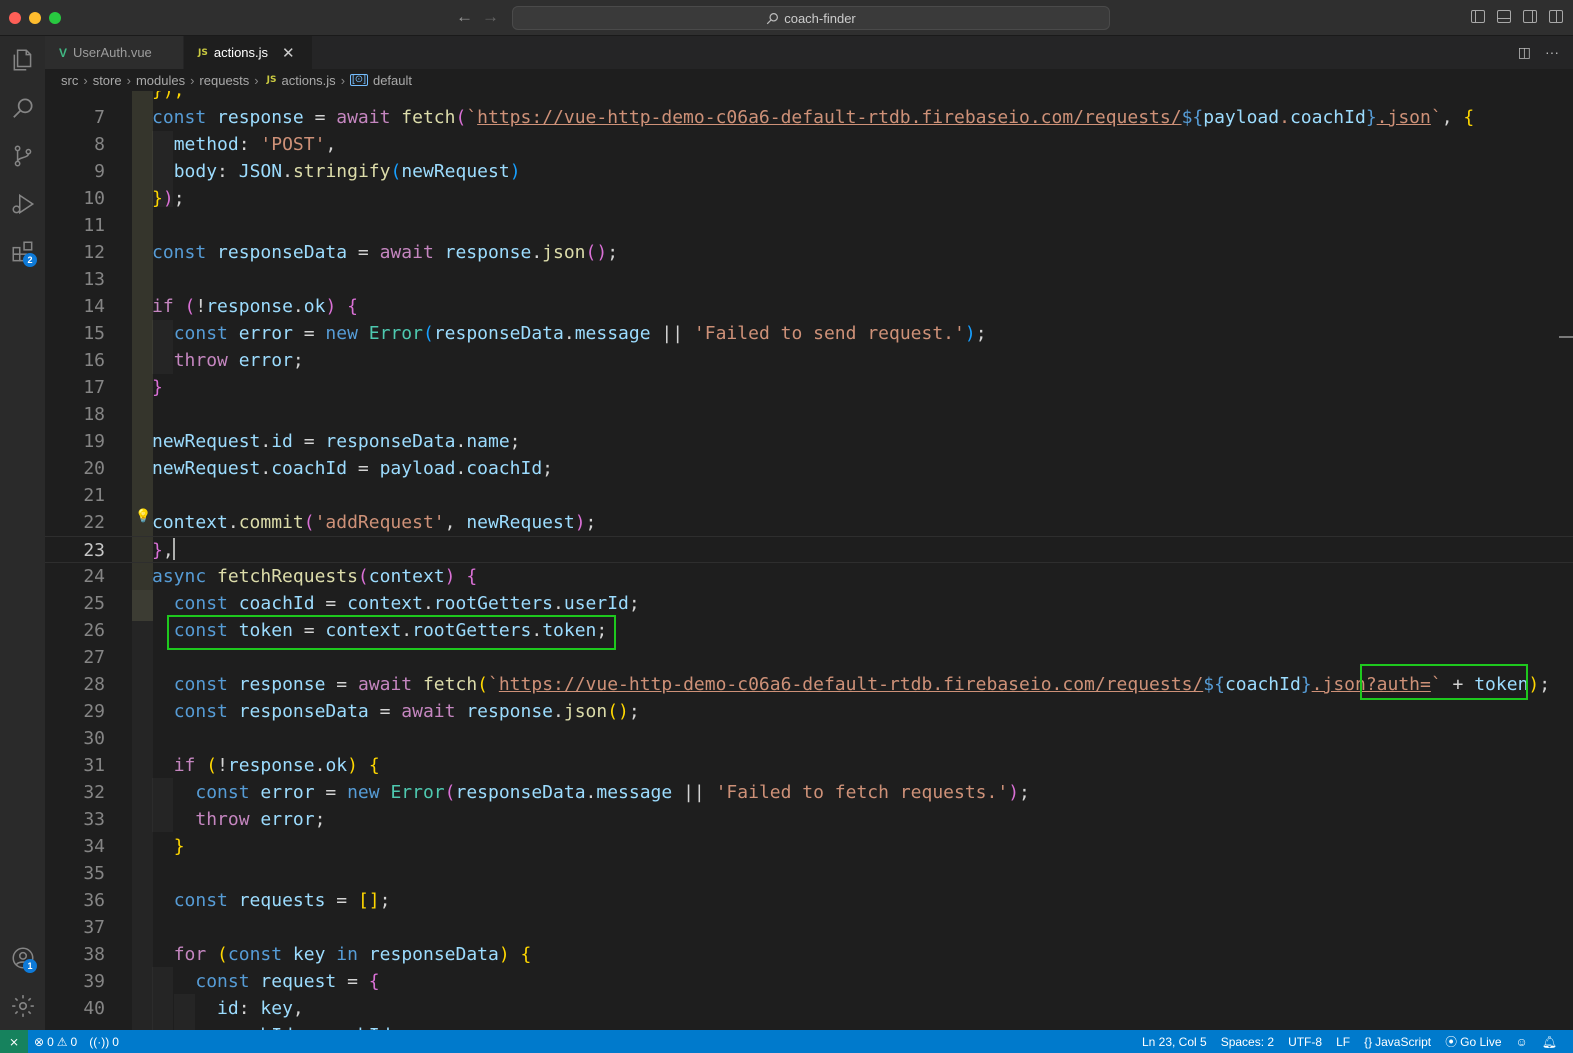 The height and width of the screenshot is (1053, 1573). What do you see at coordinates (143, 516) in the screenshot?
I see `lightbulb-icon: 💡` at bounding box center [143, 516].